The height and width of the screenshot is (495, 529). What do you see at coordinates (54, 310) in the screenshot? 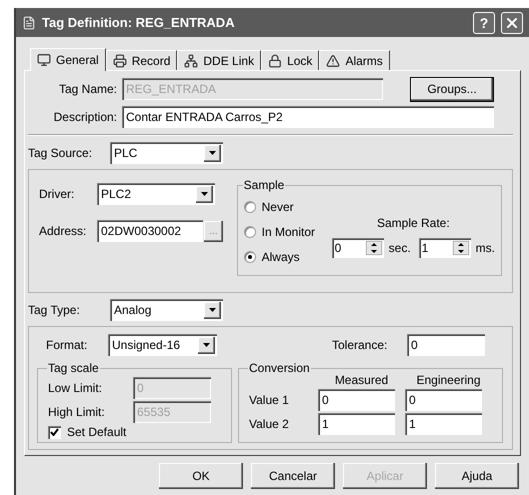
I see `field-label: Tag Type:` at bounding box center [54, 310].